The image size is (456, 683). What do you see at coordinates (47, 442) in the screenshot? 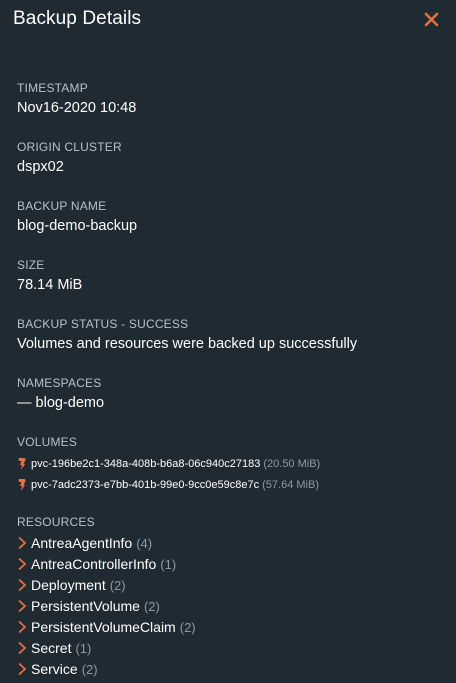
I see `volumes-label: VOLUMES` at bounding box center [47, 442].